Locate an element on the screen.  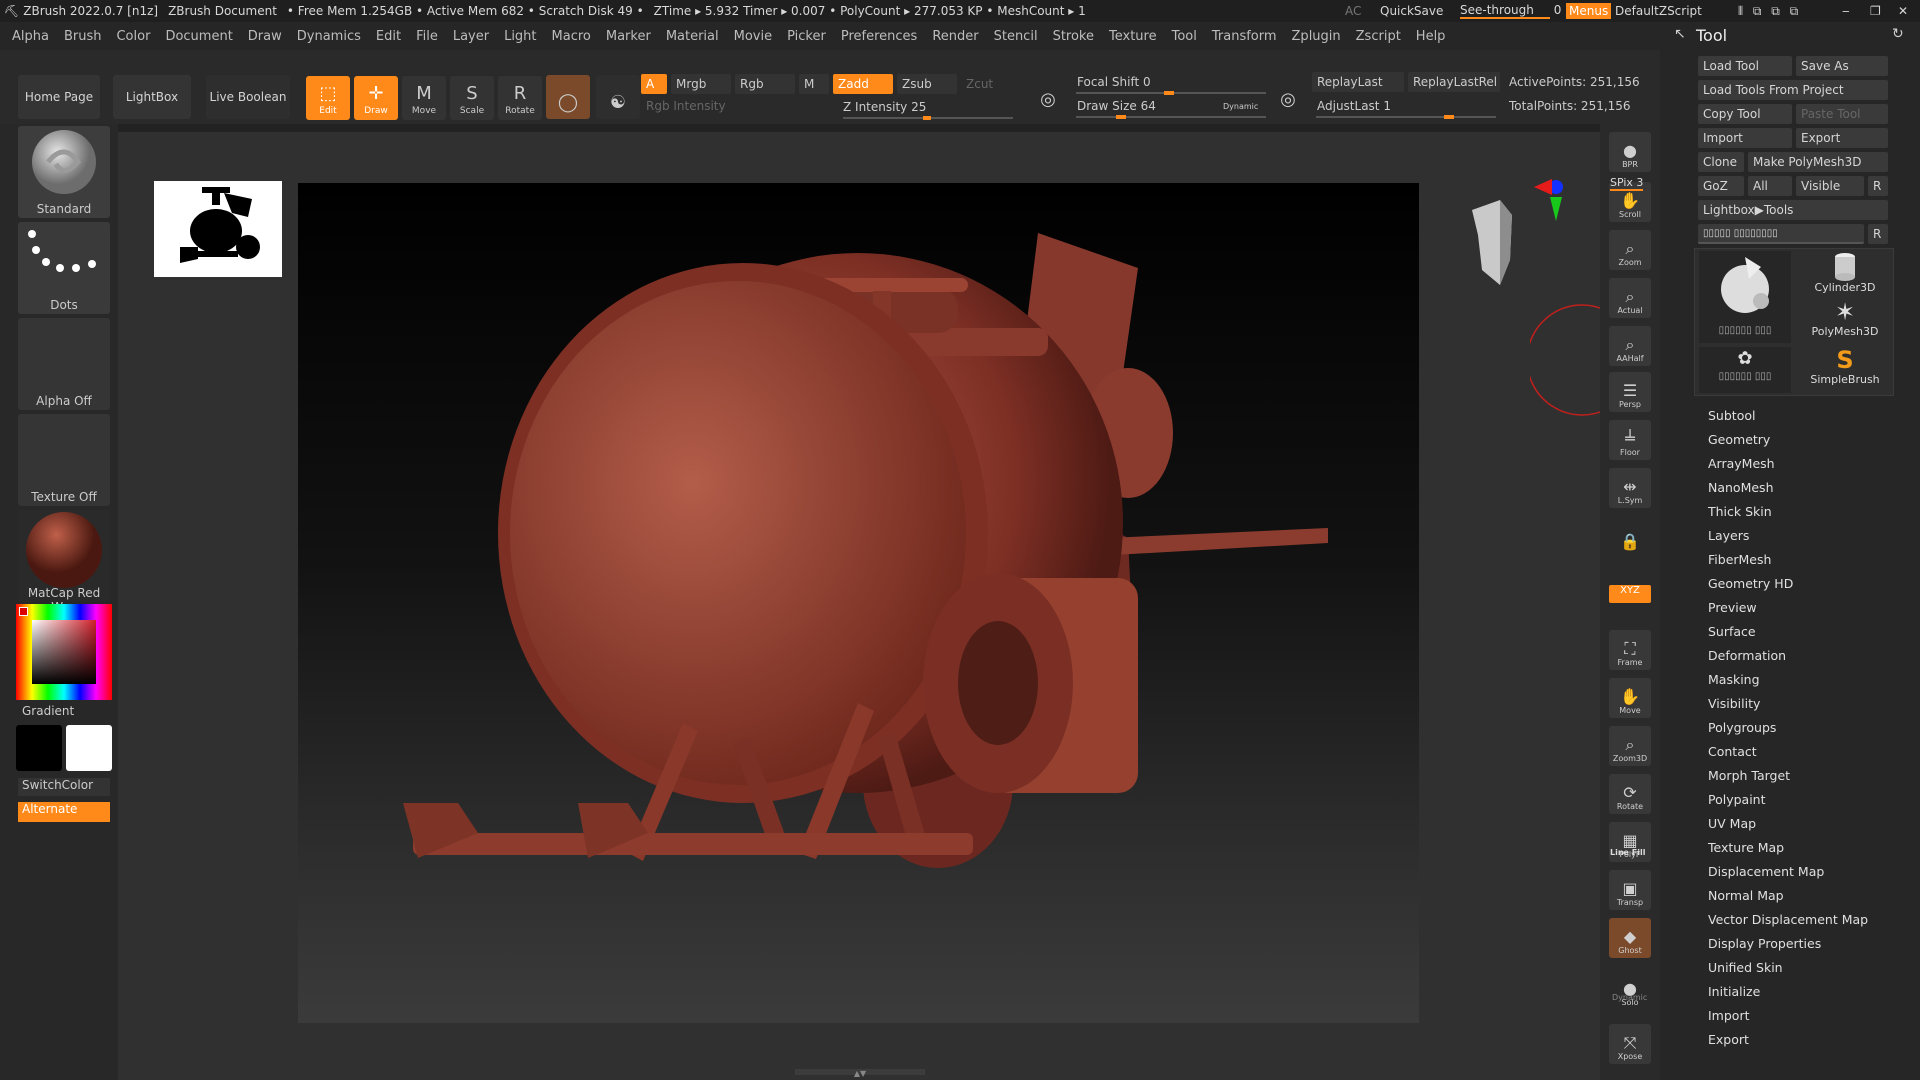
color-square is located at coordinates (64, 652).